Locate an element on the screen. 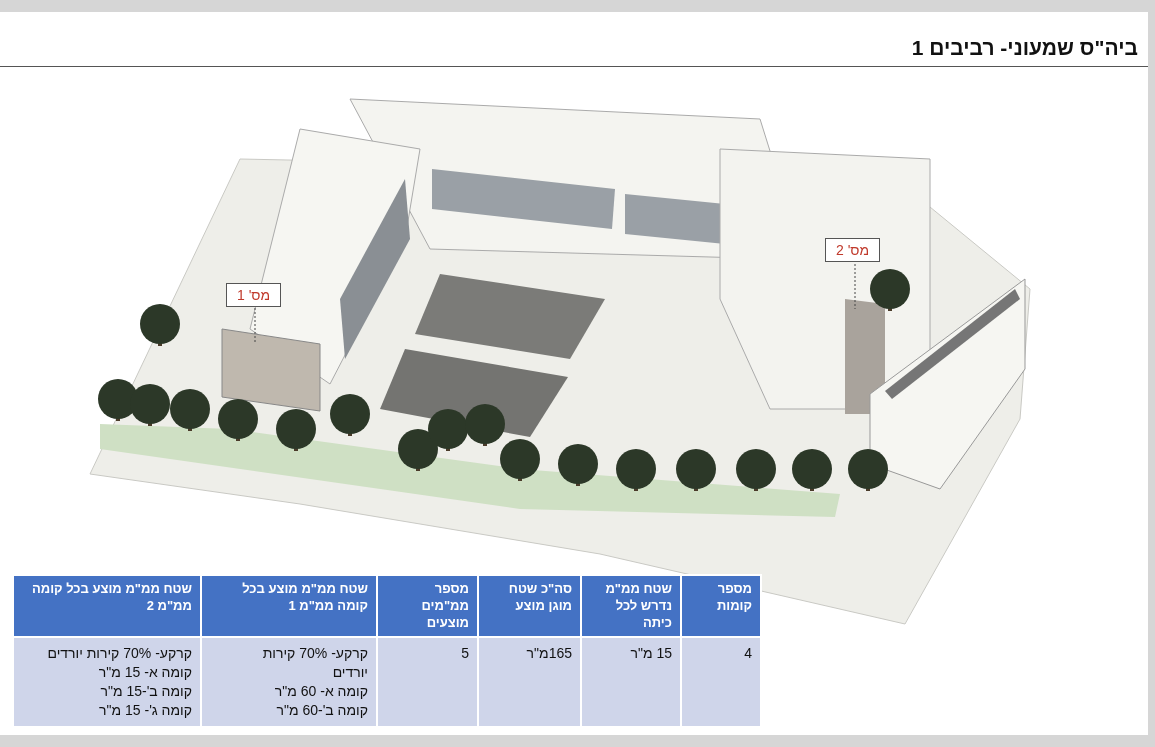  callout-label: מס' 1 is located at coordinates (254, 295).